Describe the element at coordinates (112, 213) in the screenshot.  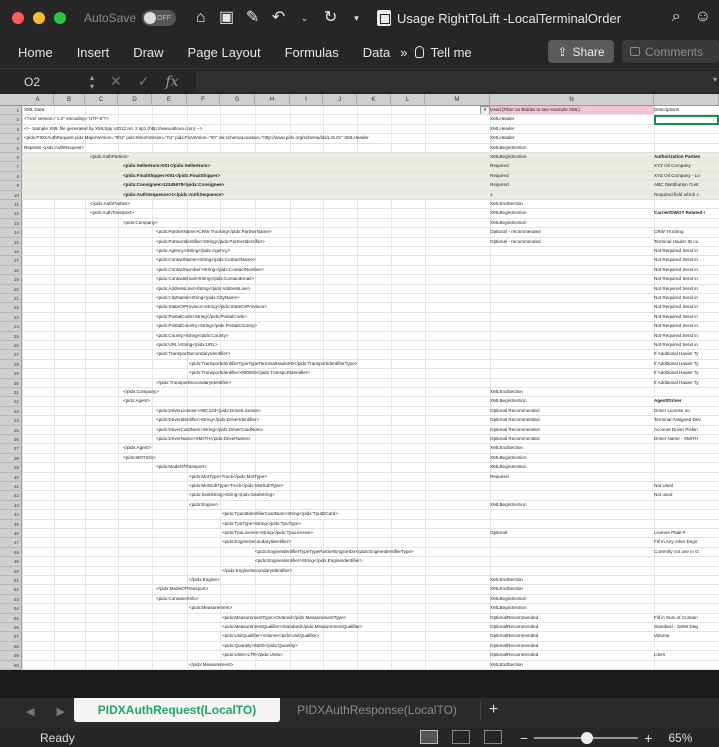
I see `xml-cell: <pidx:AuthTransport>` at that location.